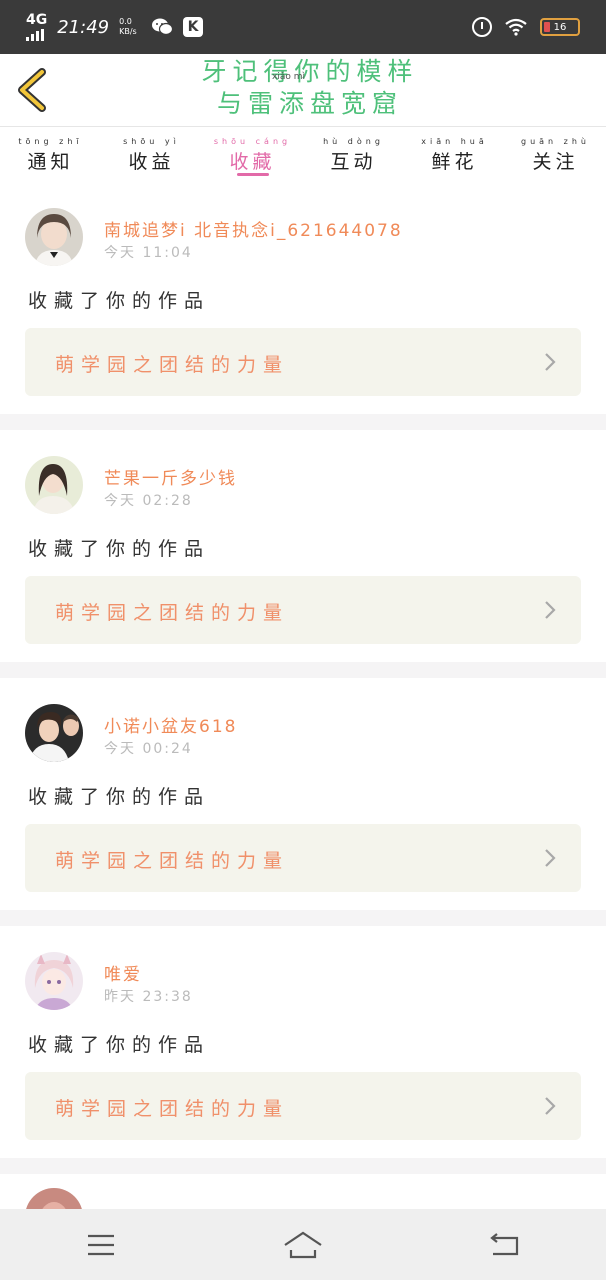 Image resolution: width=606 pixels, height=1280 pixels. I want to click on battery-icon: 16, so click(560, 27).